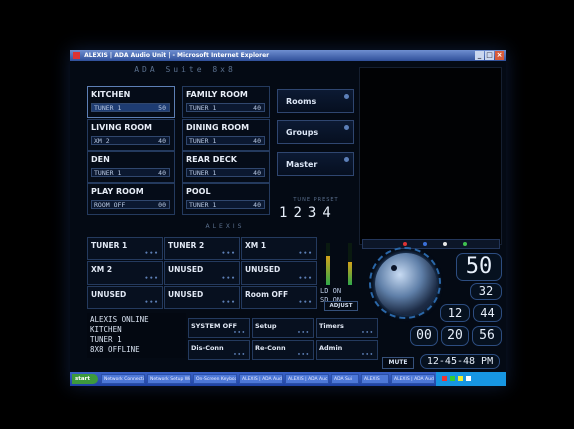  I want to click on adjust-button: ADJUST, so click(341, 306).